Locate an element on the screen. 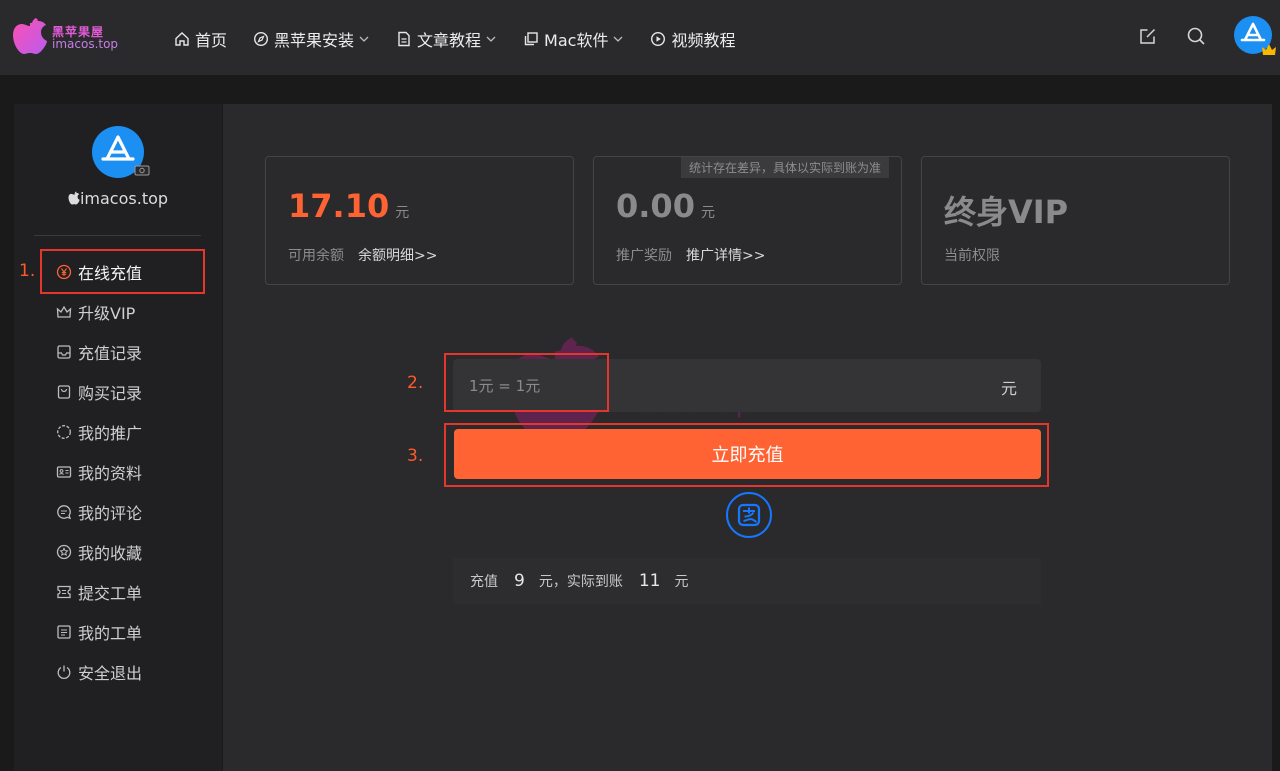 Image resolution: width=1280 pixels, height=771 pixels. camera-icon is located at coordinates (142, 170).